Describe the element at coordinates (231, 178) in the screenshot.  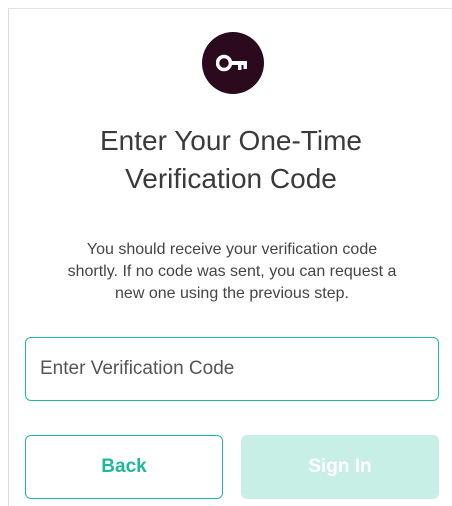
I see `page-title-line: Verification Code` at that location.